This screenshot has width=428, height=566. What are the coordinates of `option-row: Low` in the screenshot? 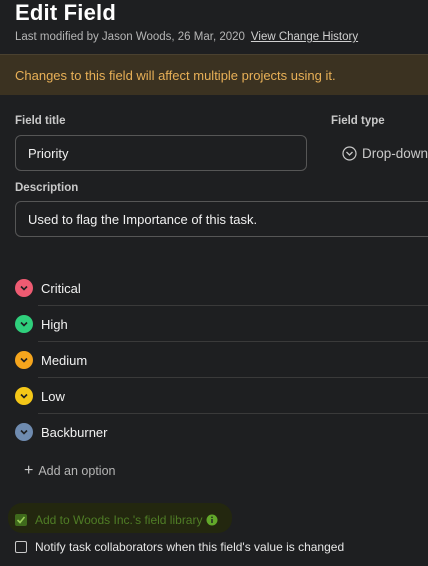 It's located at (214, 396).